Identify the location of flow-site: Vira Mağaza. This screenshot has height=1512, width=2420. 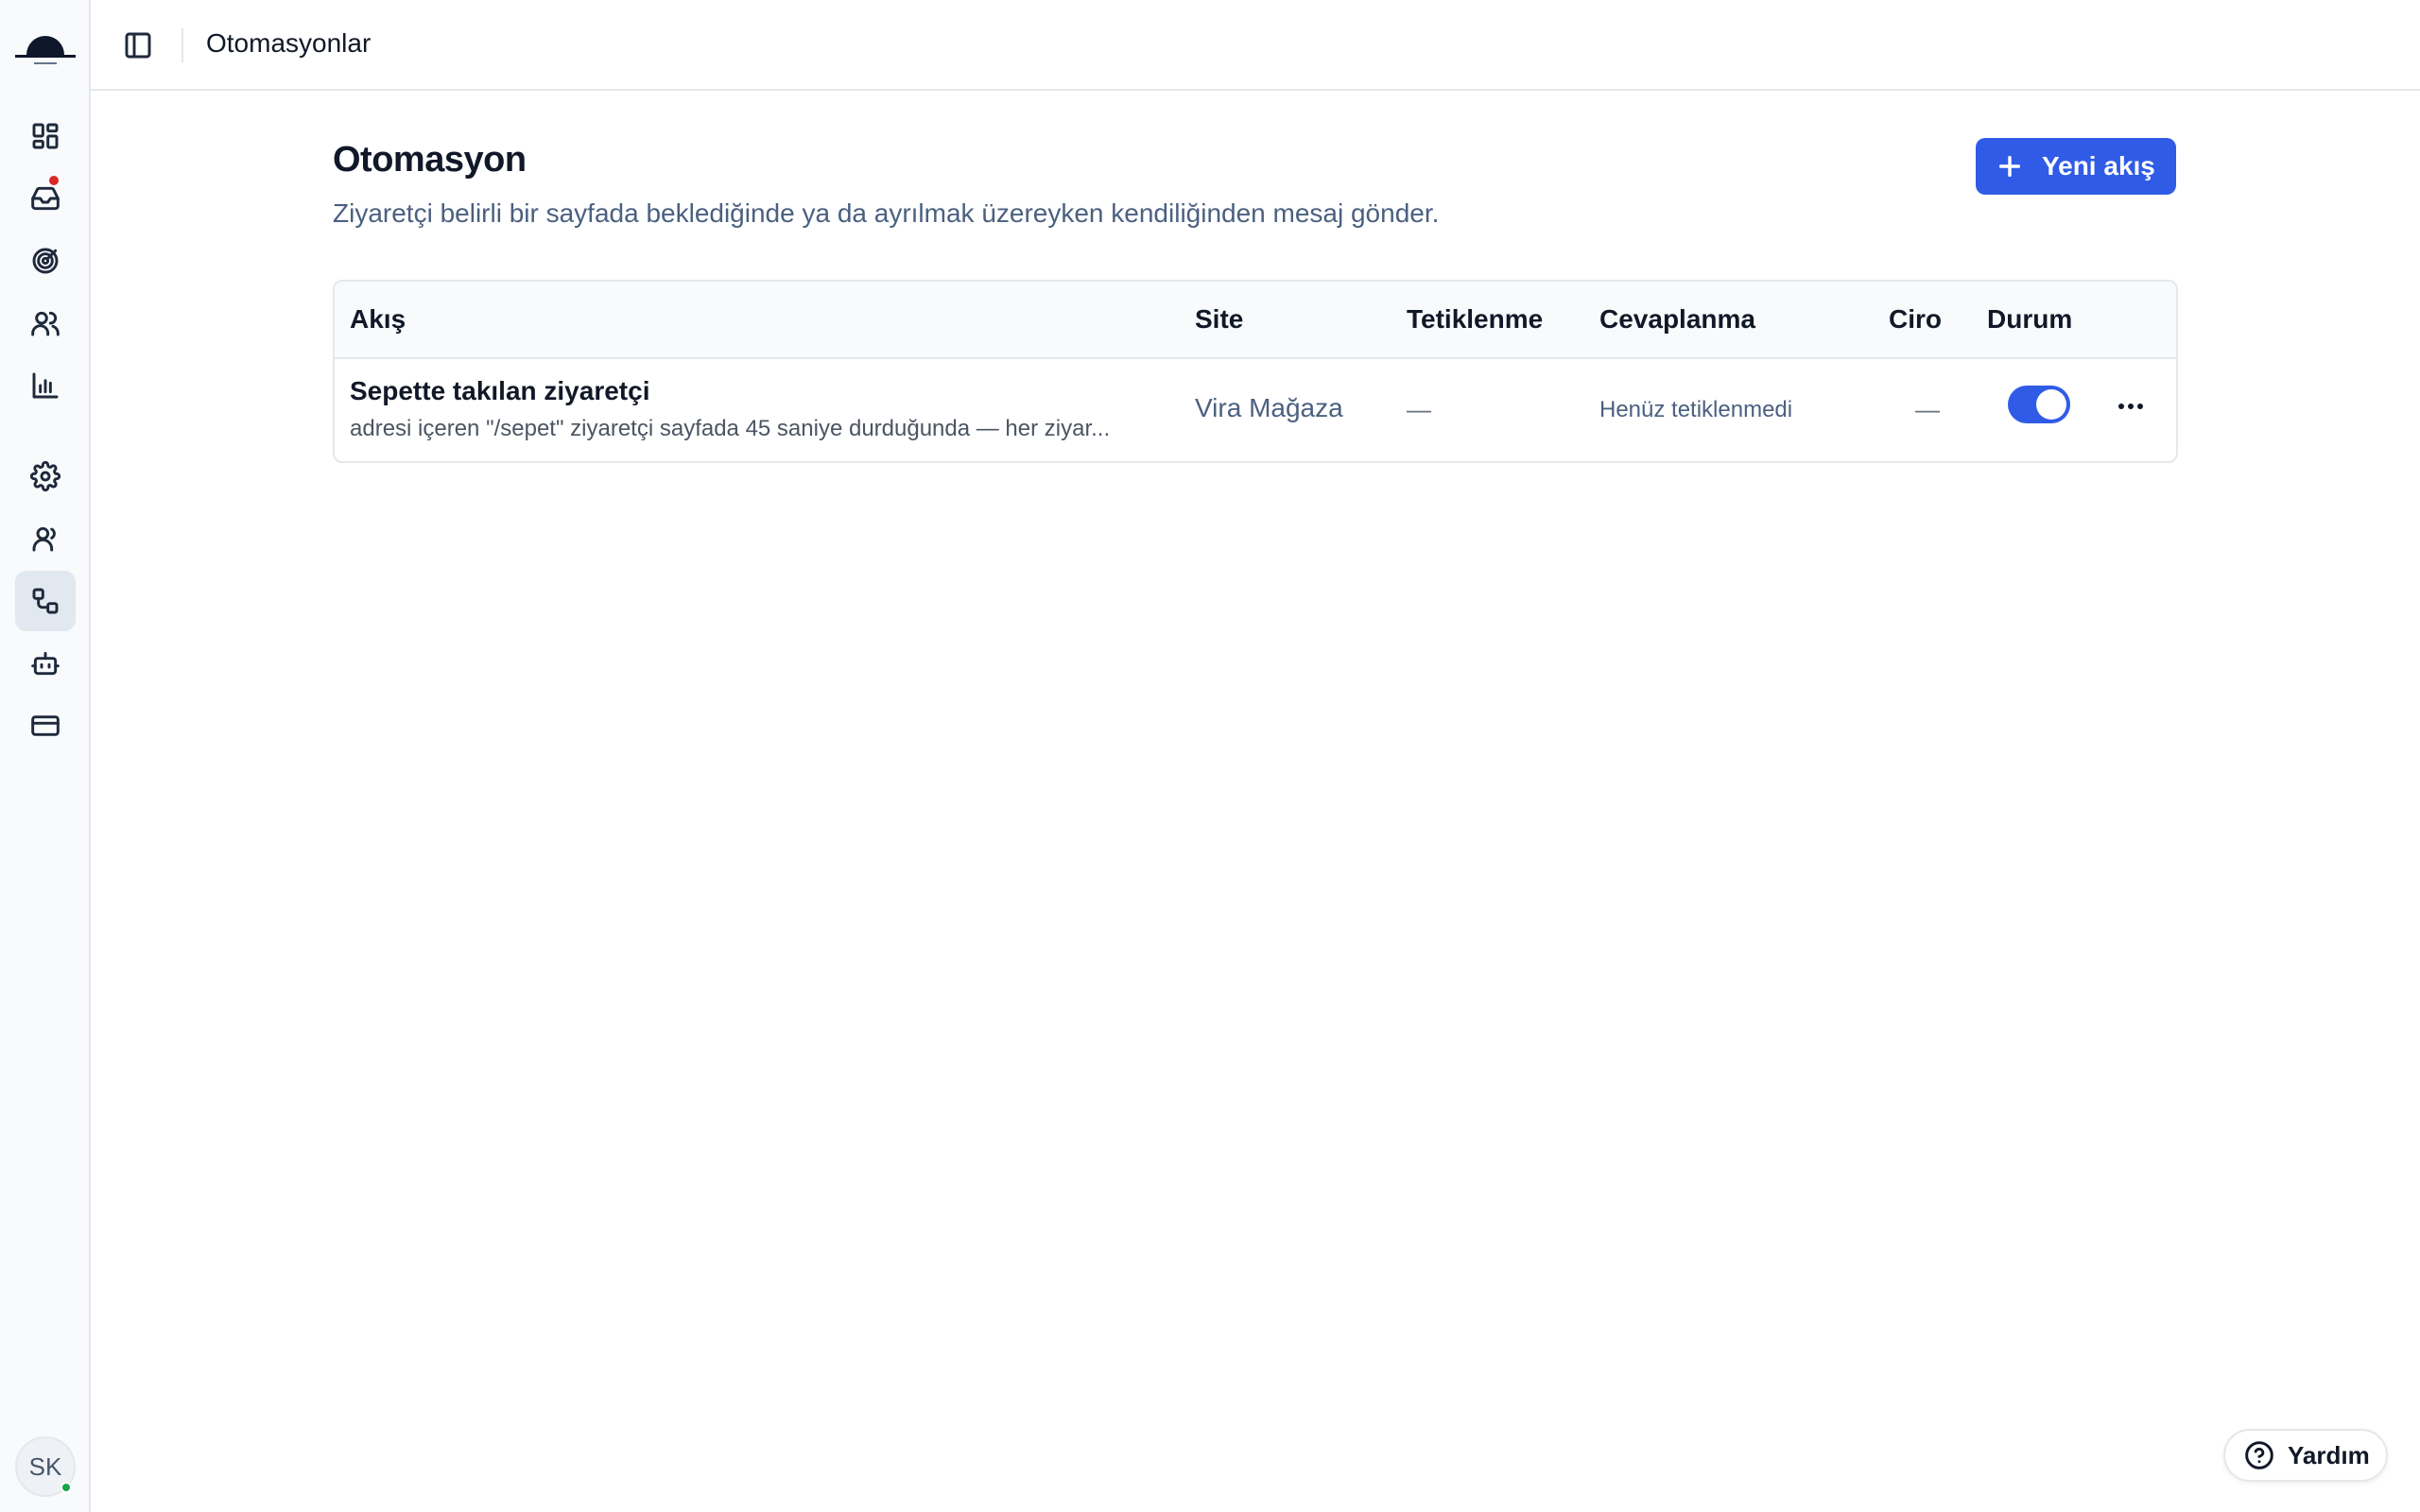
(1269, 407).